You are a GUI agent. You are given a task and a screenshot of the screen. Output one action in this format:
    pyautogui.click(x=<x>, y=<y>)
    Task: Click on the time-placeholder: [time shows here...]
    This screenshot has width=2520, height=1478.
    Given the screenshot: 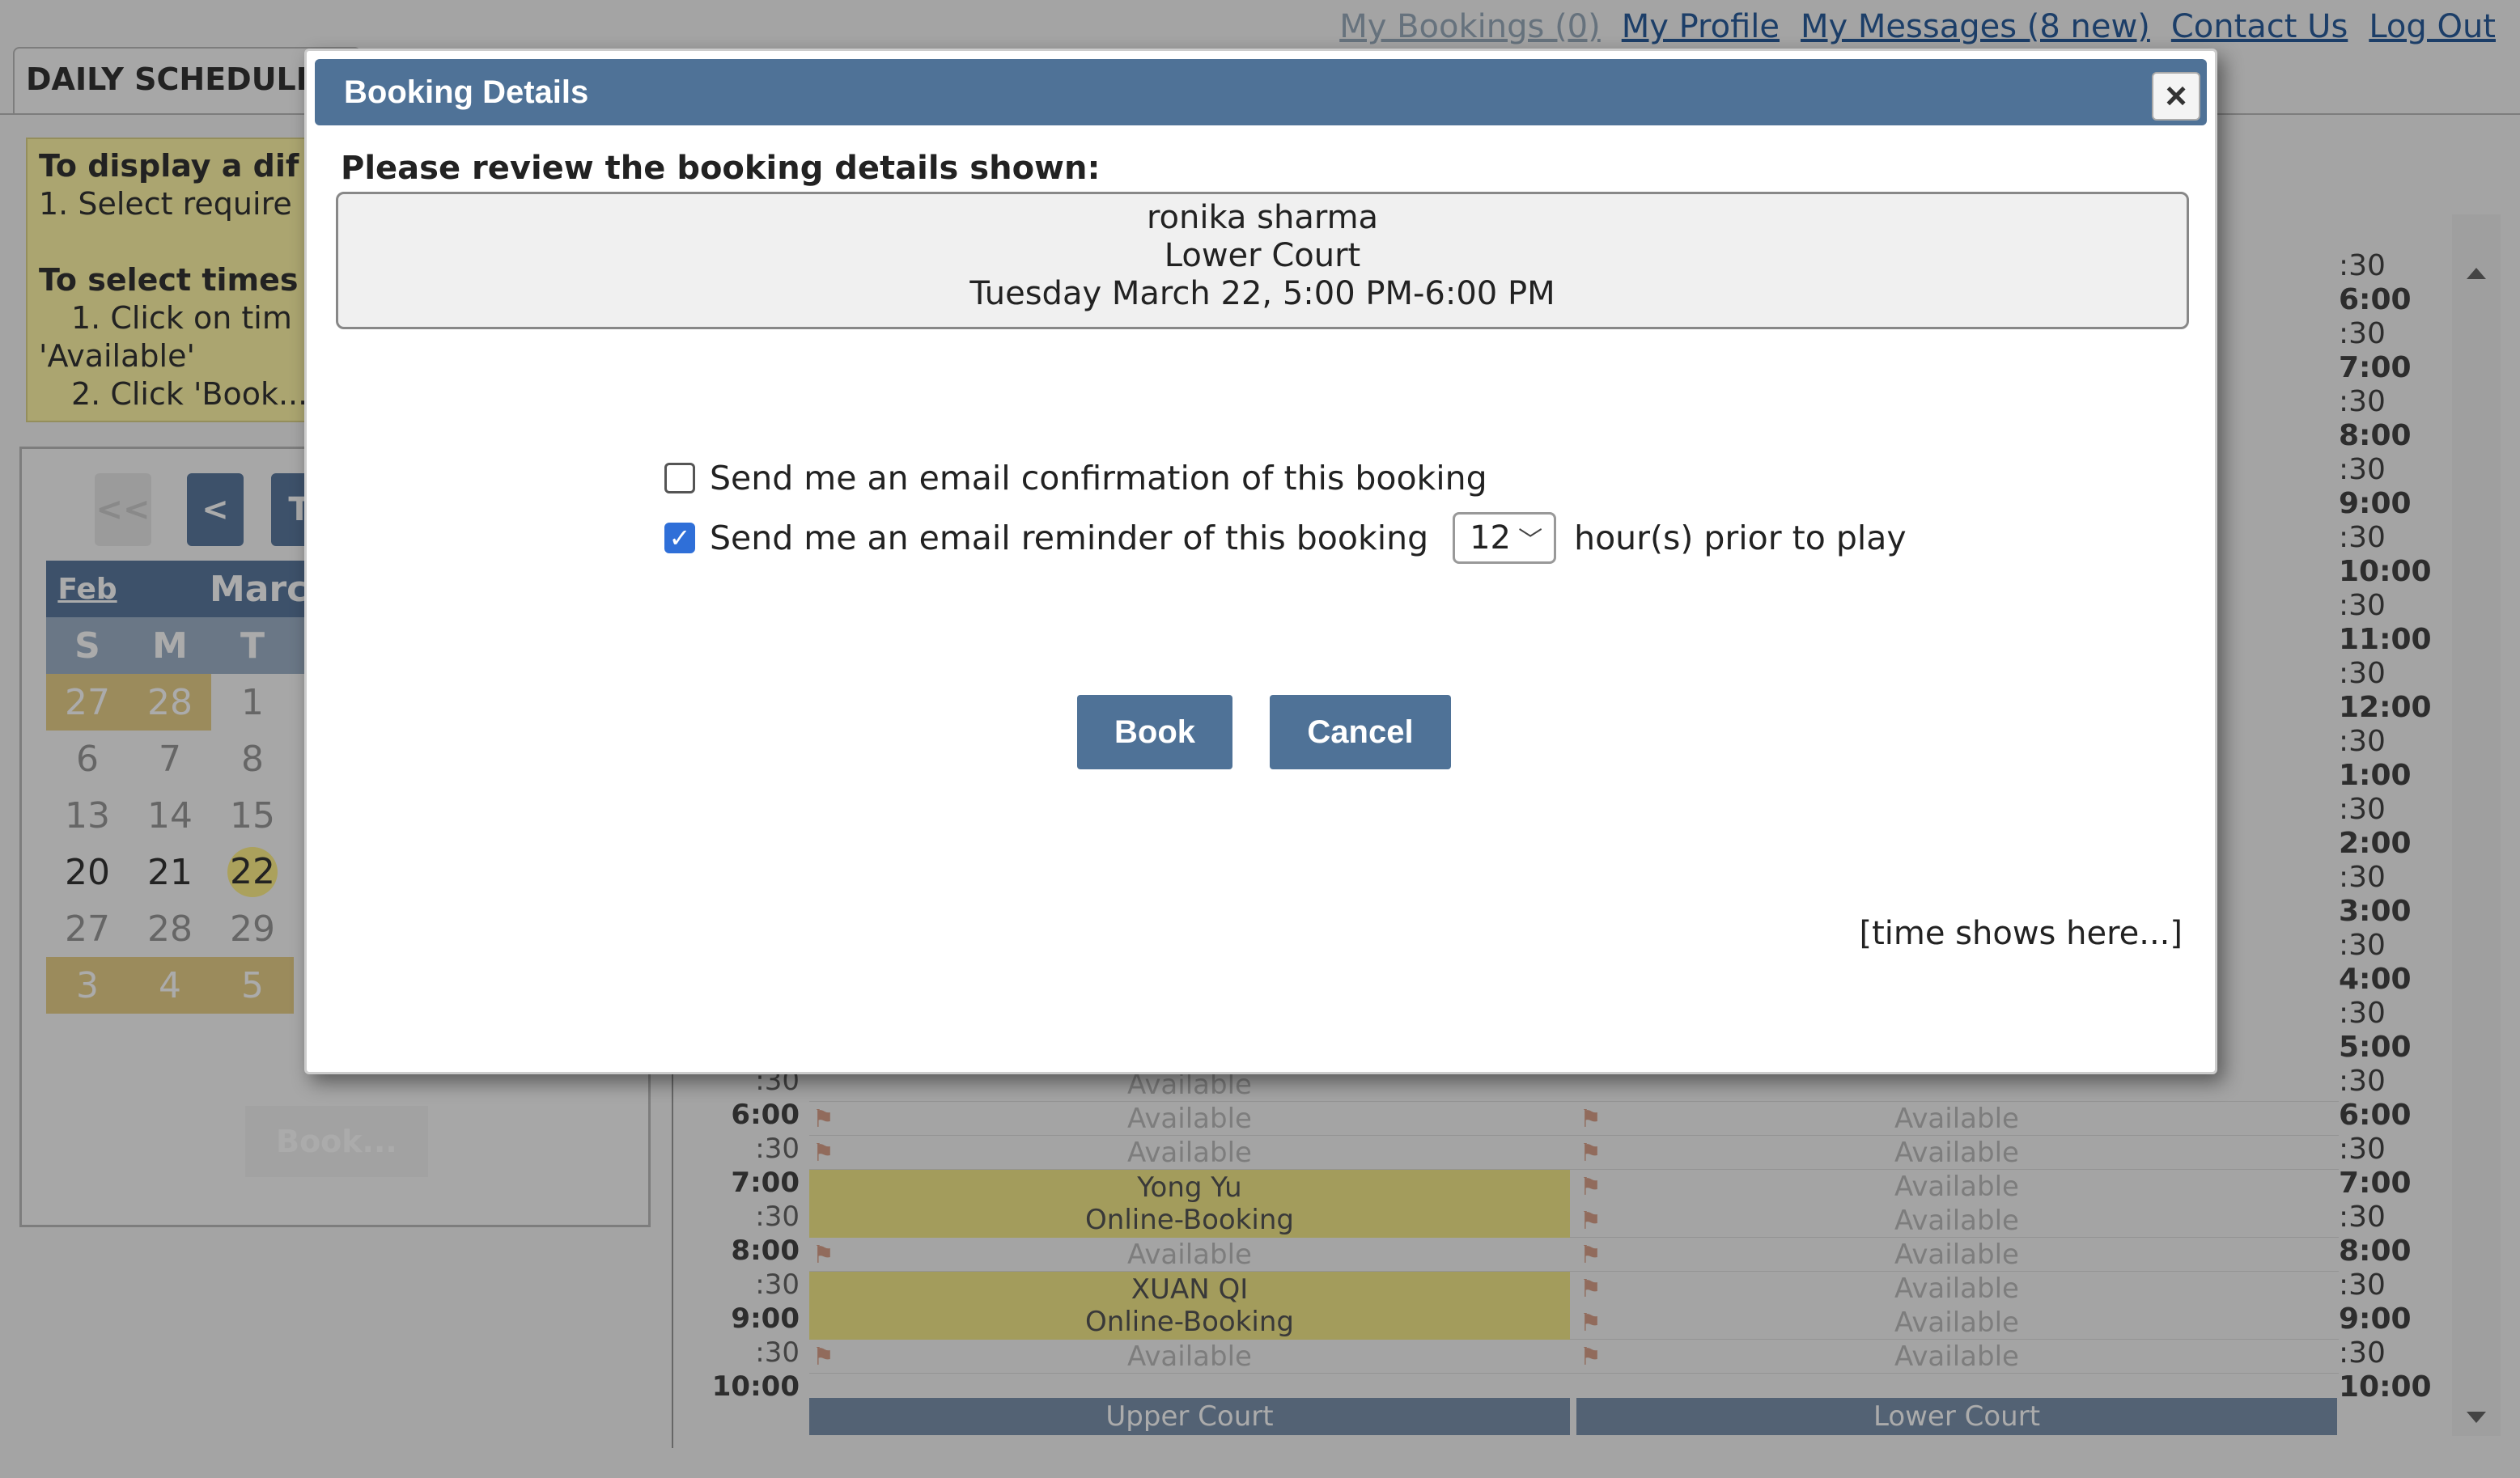 What is the action you would take?
    pyautogui.click(x=2021, y=933)
    